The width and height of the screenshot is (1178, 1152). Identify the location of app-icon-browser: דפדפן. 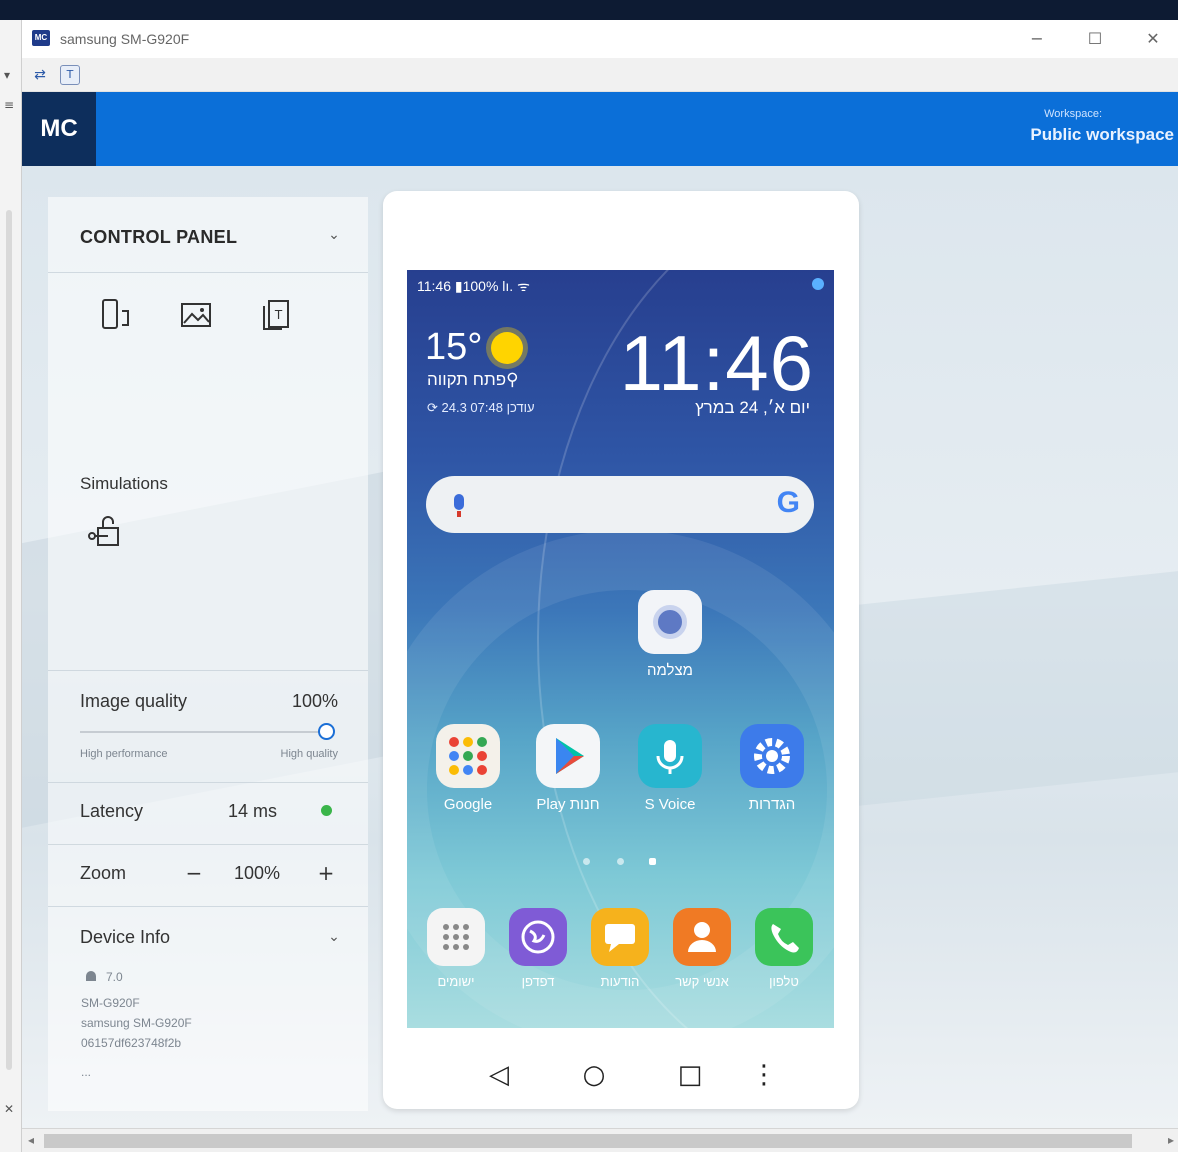
(538, 948).